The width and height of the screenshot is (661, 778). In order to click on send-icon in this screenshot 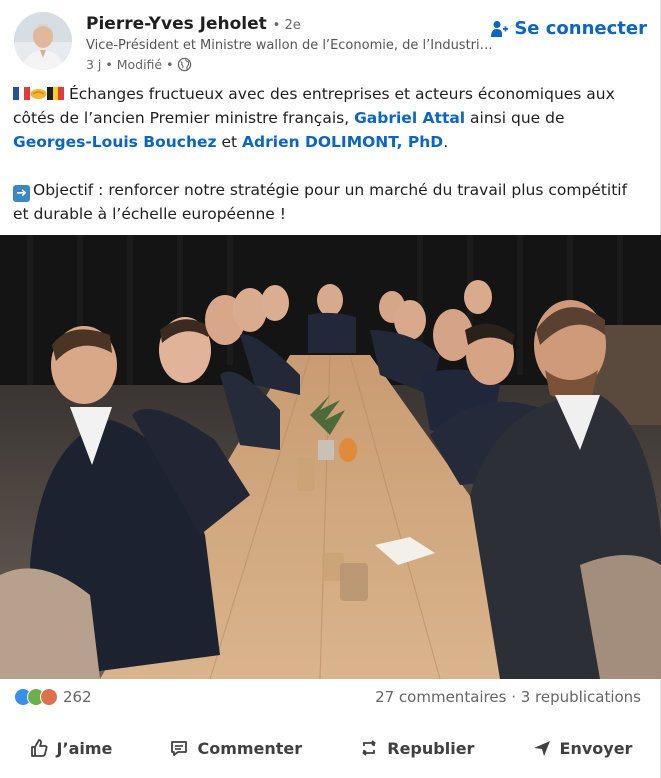, I will do `click(541, 748)`.